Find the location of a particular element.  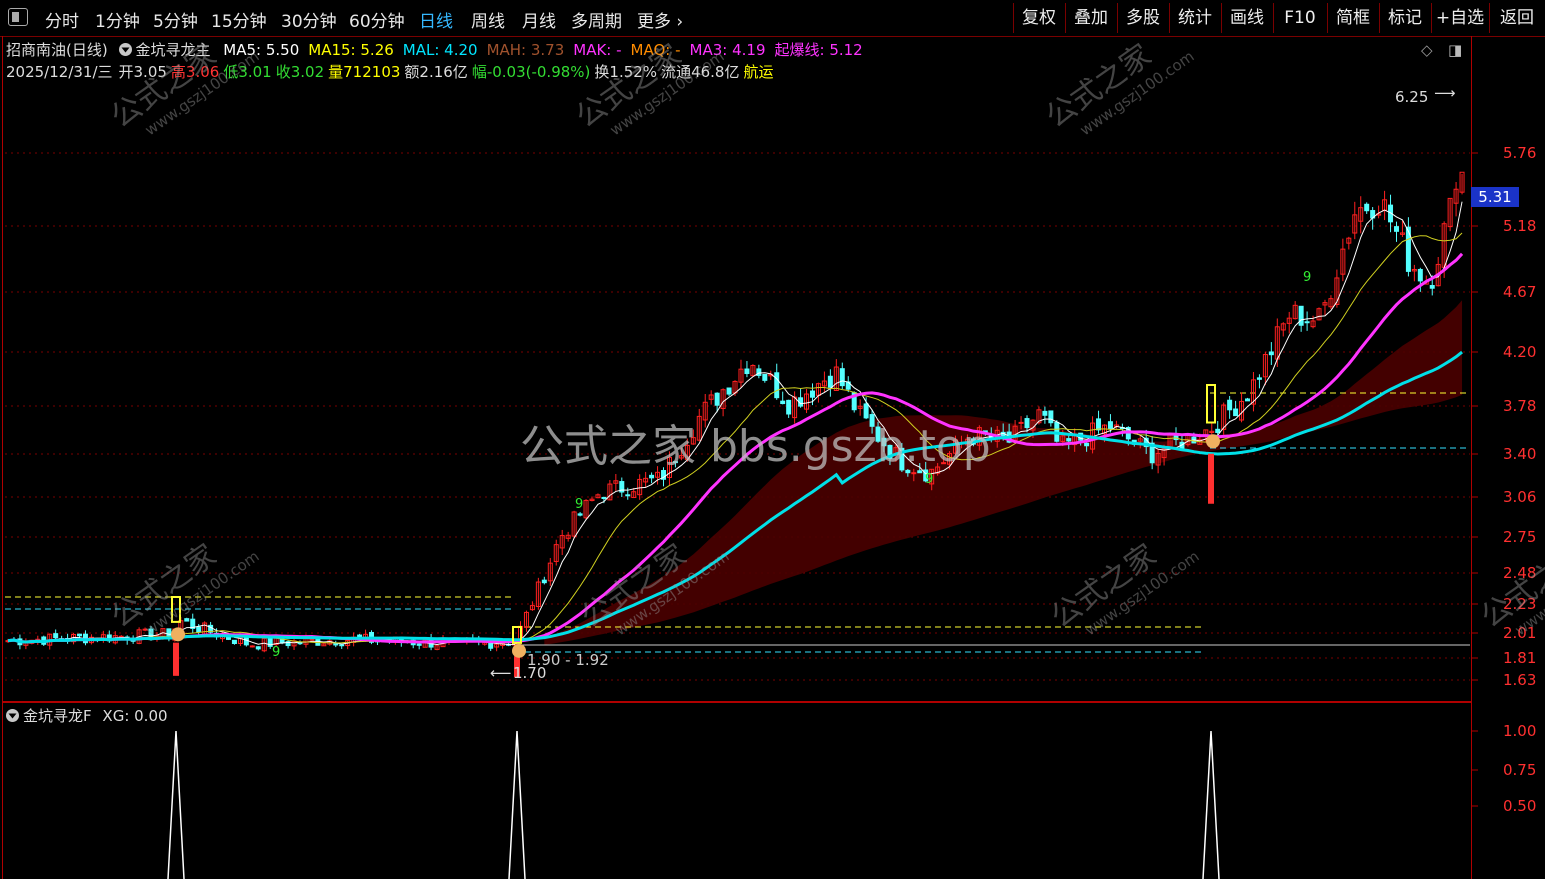

high-arrow-icon: ⟶ is located at coordinates (1445, 93).